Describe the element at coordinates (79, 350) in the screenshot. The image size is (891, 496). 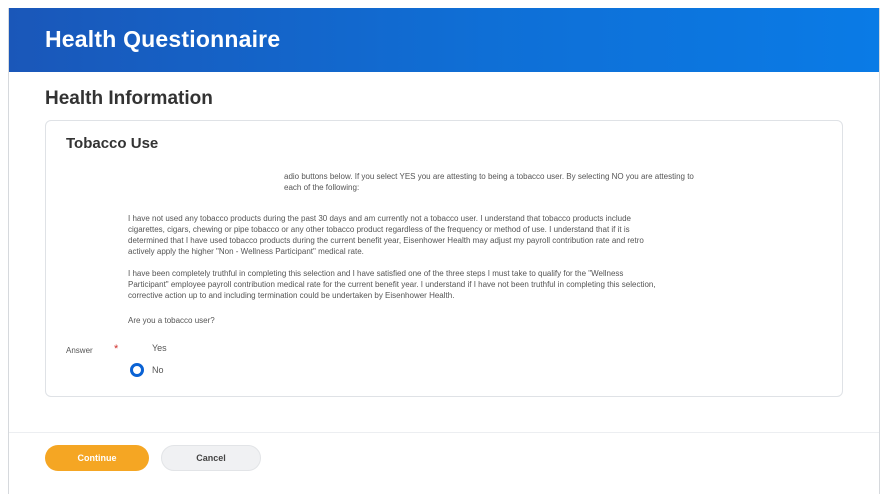
I see `answer-label: Answer` at that location.